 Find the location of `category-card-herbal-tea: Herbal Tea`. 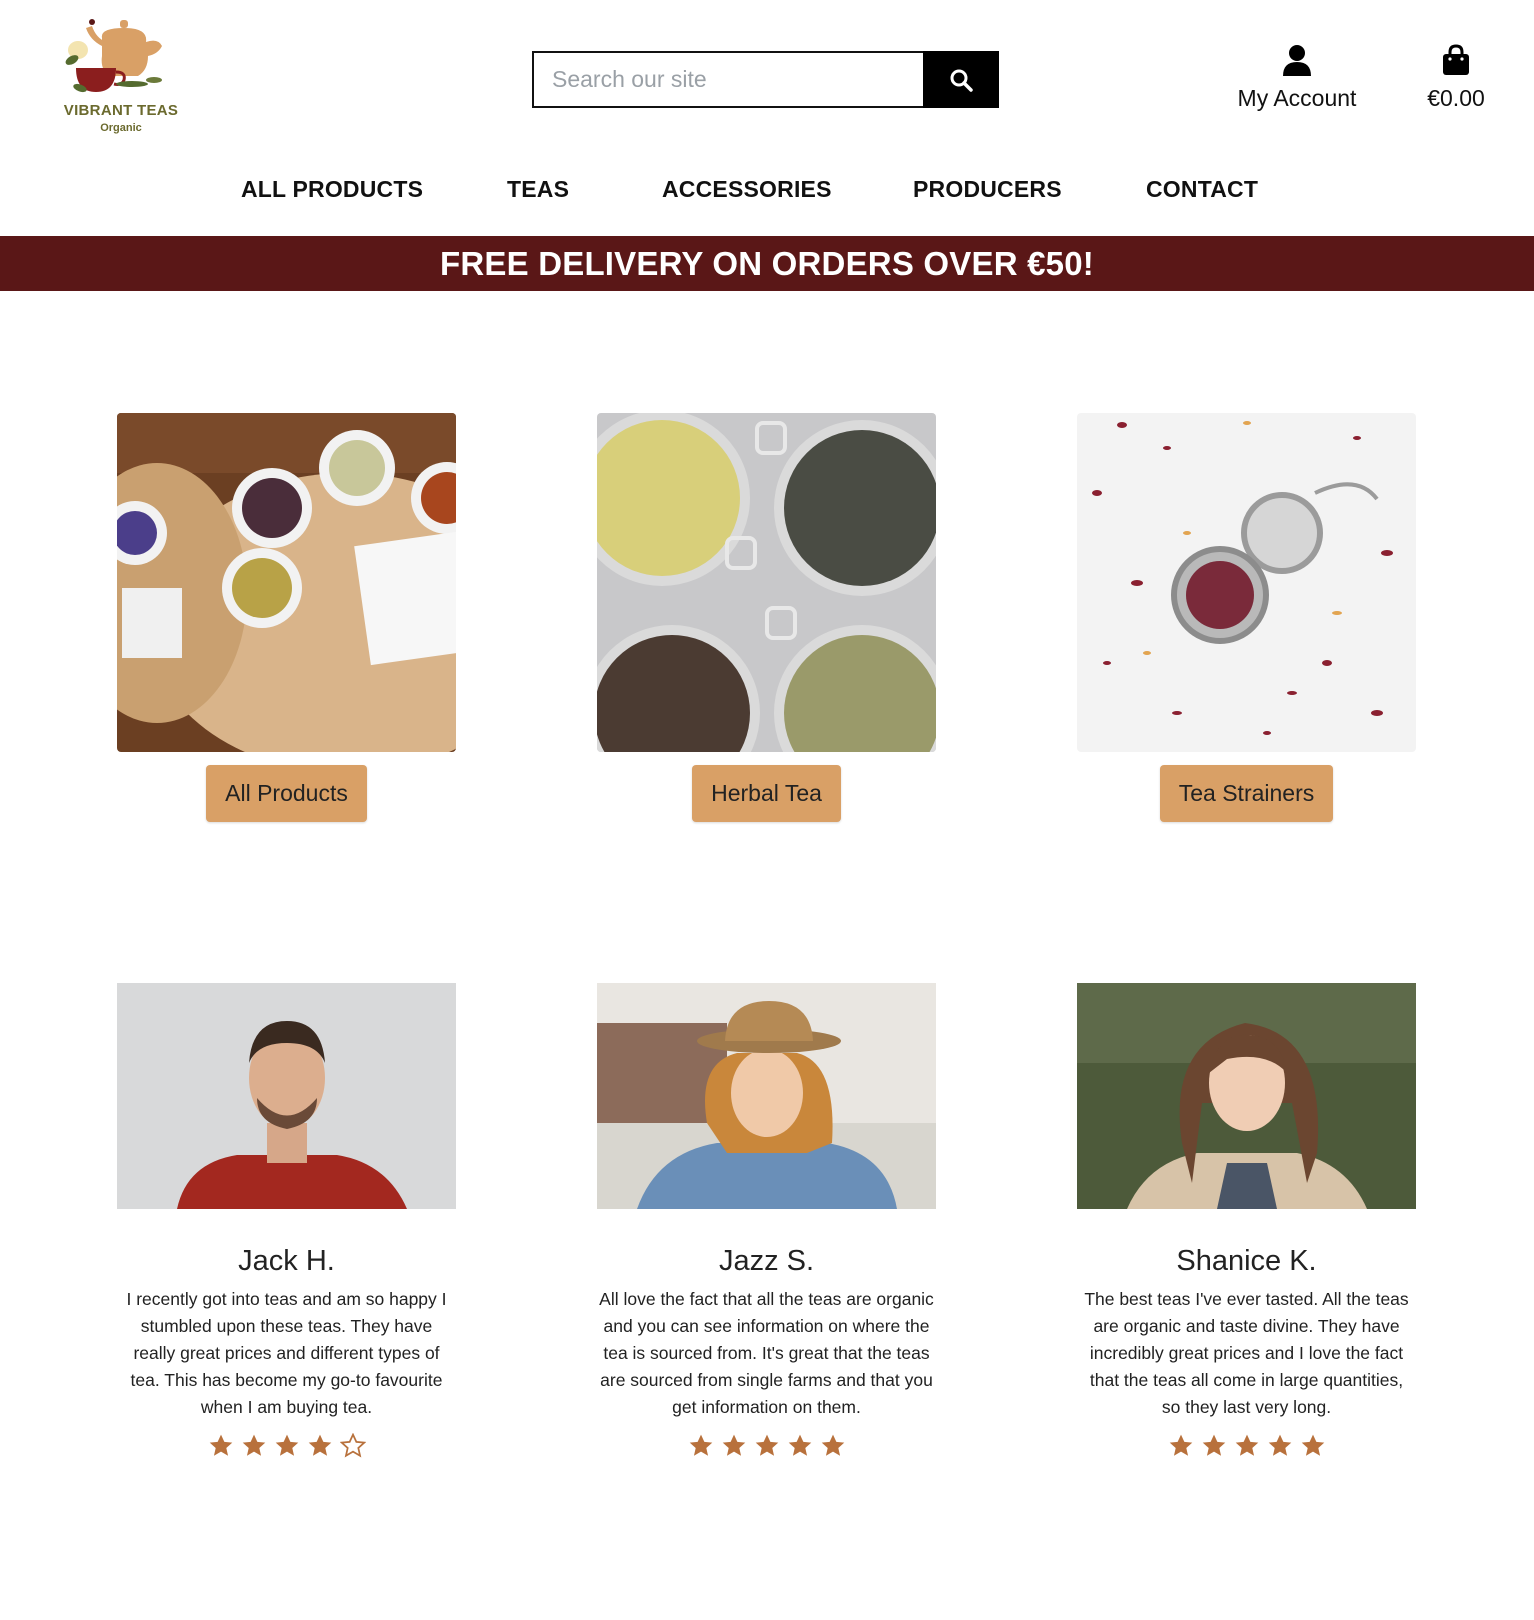

category-card-herbal-tea: Herbal Tea is located at coordinates (766, 617).